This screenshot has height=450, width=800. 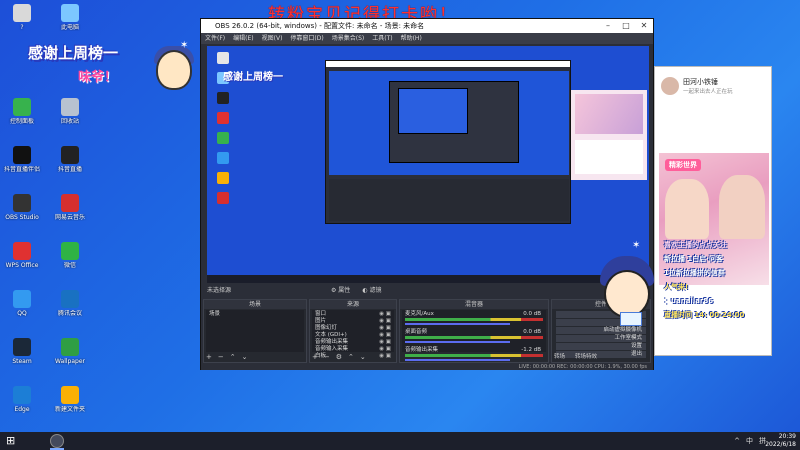 I want to click on mixer-channel: 麦克风/Aux 0.0 dB, so click(x=474, y=320).